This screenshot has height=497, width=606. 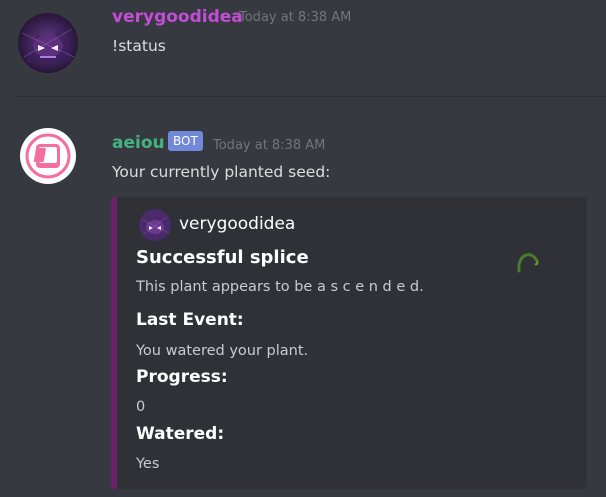 I want to click on message-username: aeiou, so click(x=138, y=143).